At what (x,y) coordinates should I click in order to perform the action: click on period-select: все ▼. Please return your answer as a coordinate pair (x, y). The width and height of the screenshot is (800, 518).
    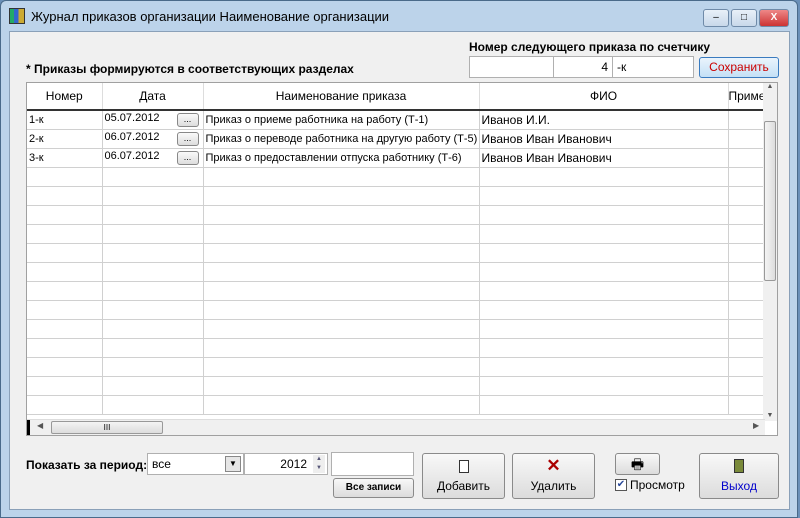
    Looking at the image, I should click on (195, 464).